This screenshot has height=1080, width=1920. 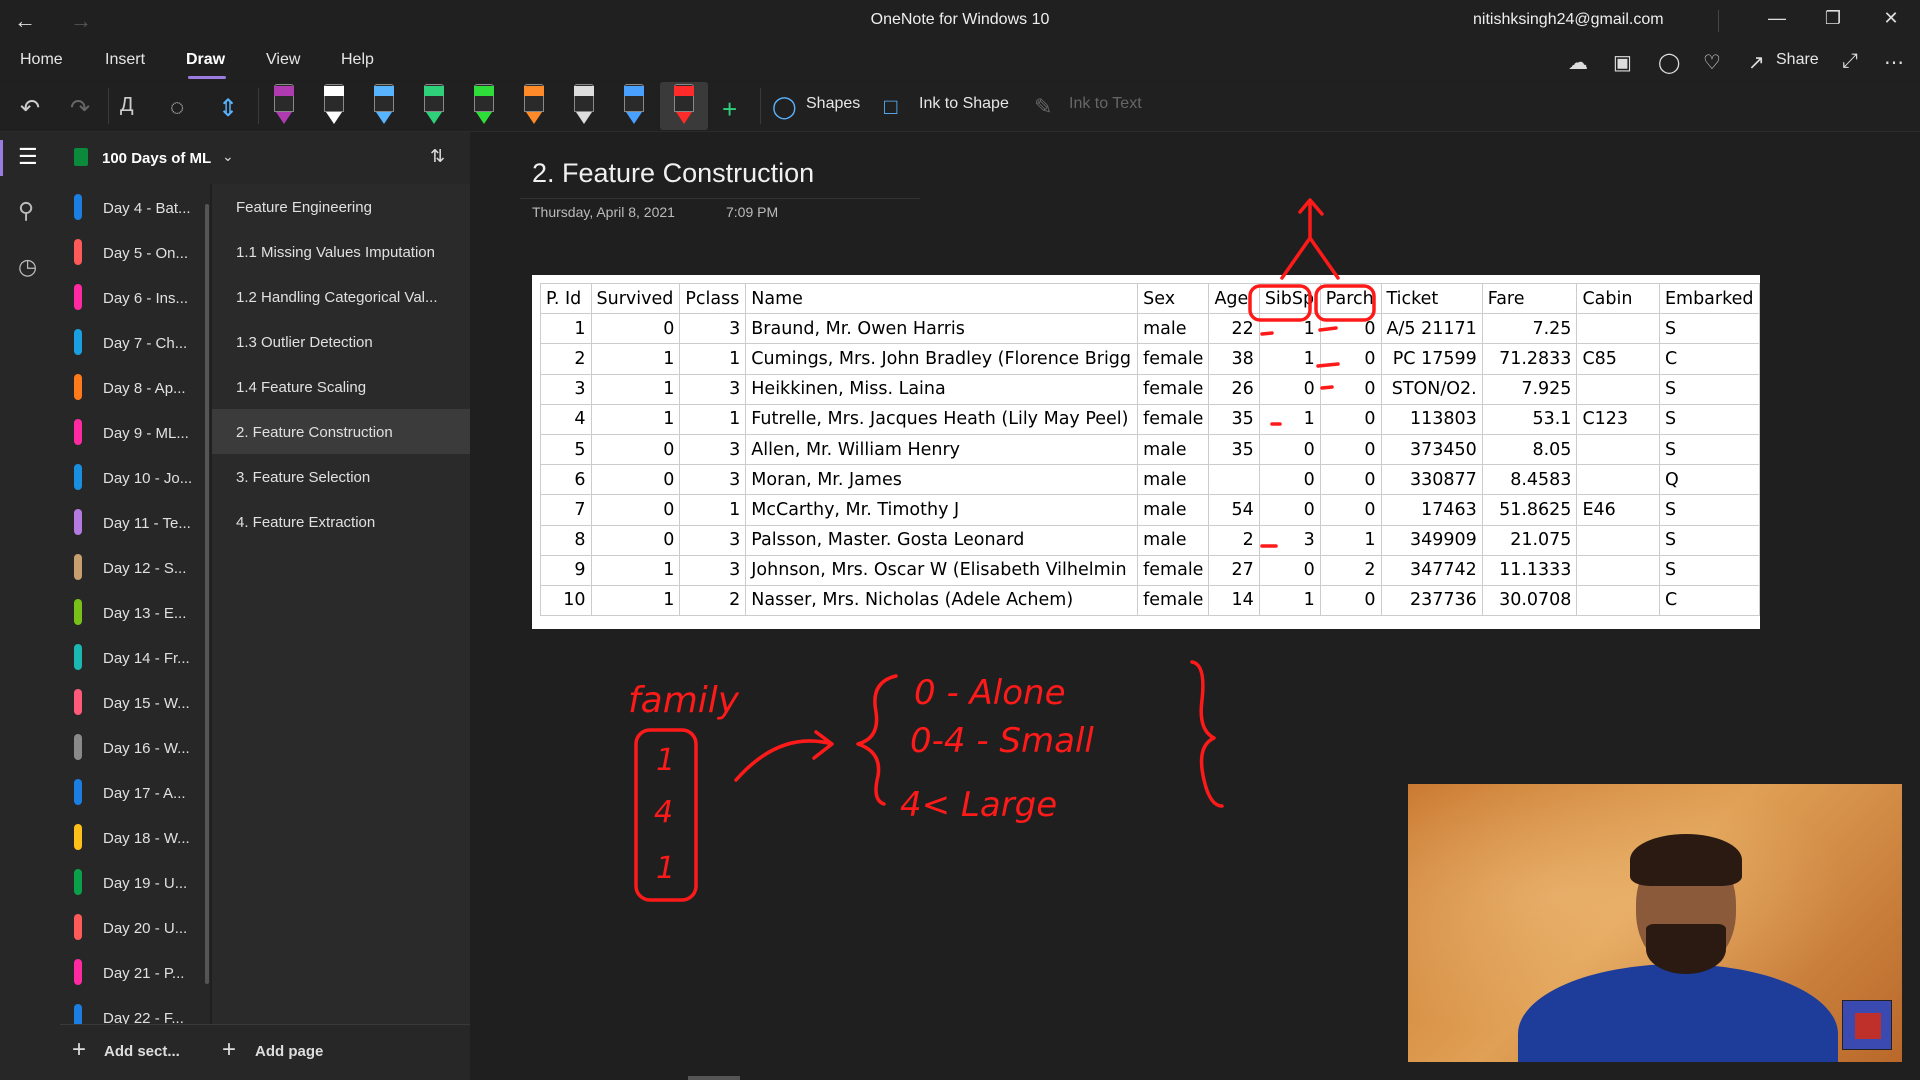 What do you see at coordinates (964, 104) in the screenshot?
I see `ink-to-shape-button: Ink to Shape` at bounding box center [964, 104].